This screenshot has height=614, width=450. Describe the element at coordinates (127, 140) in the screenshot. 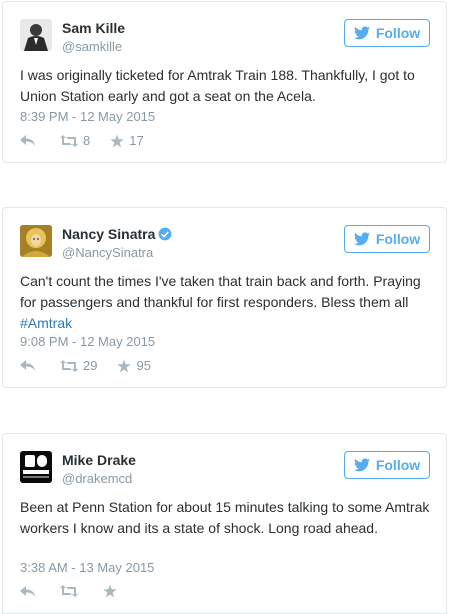

I see `favorite-button: 17` at that location.